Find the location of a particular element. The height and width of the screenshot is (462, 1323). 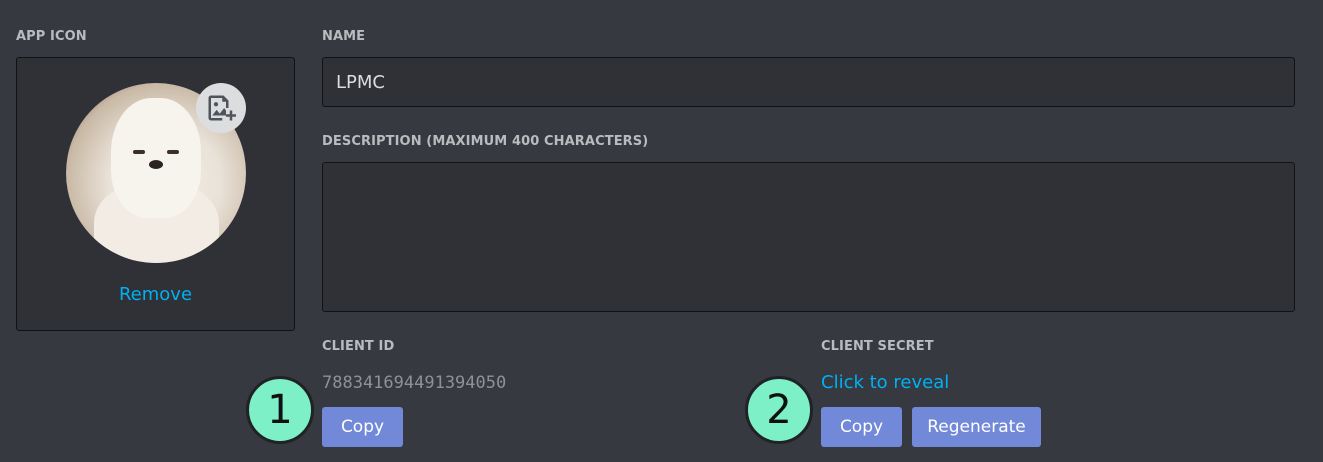

annotation-marker-1: 1 is located at coordinates (280, 410).